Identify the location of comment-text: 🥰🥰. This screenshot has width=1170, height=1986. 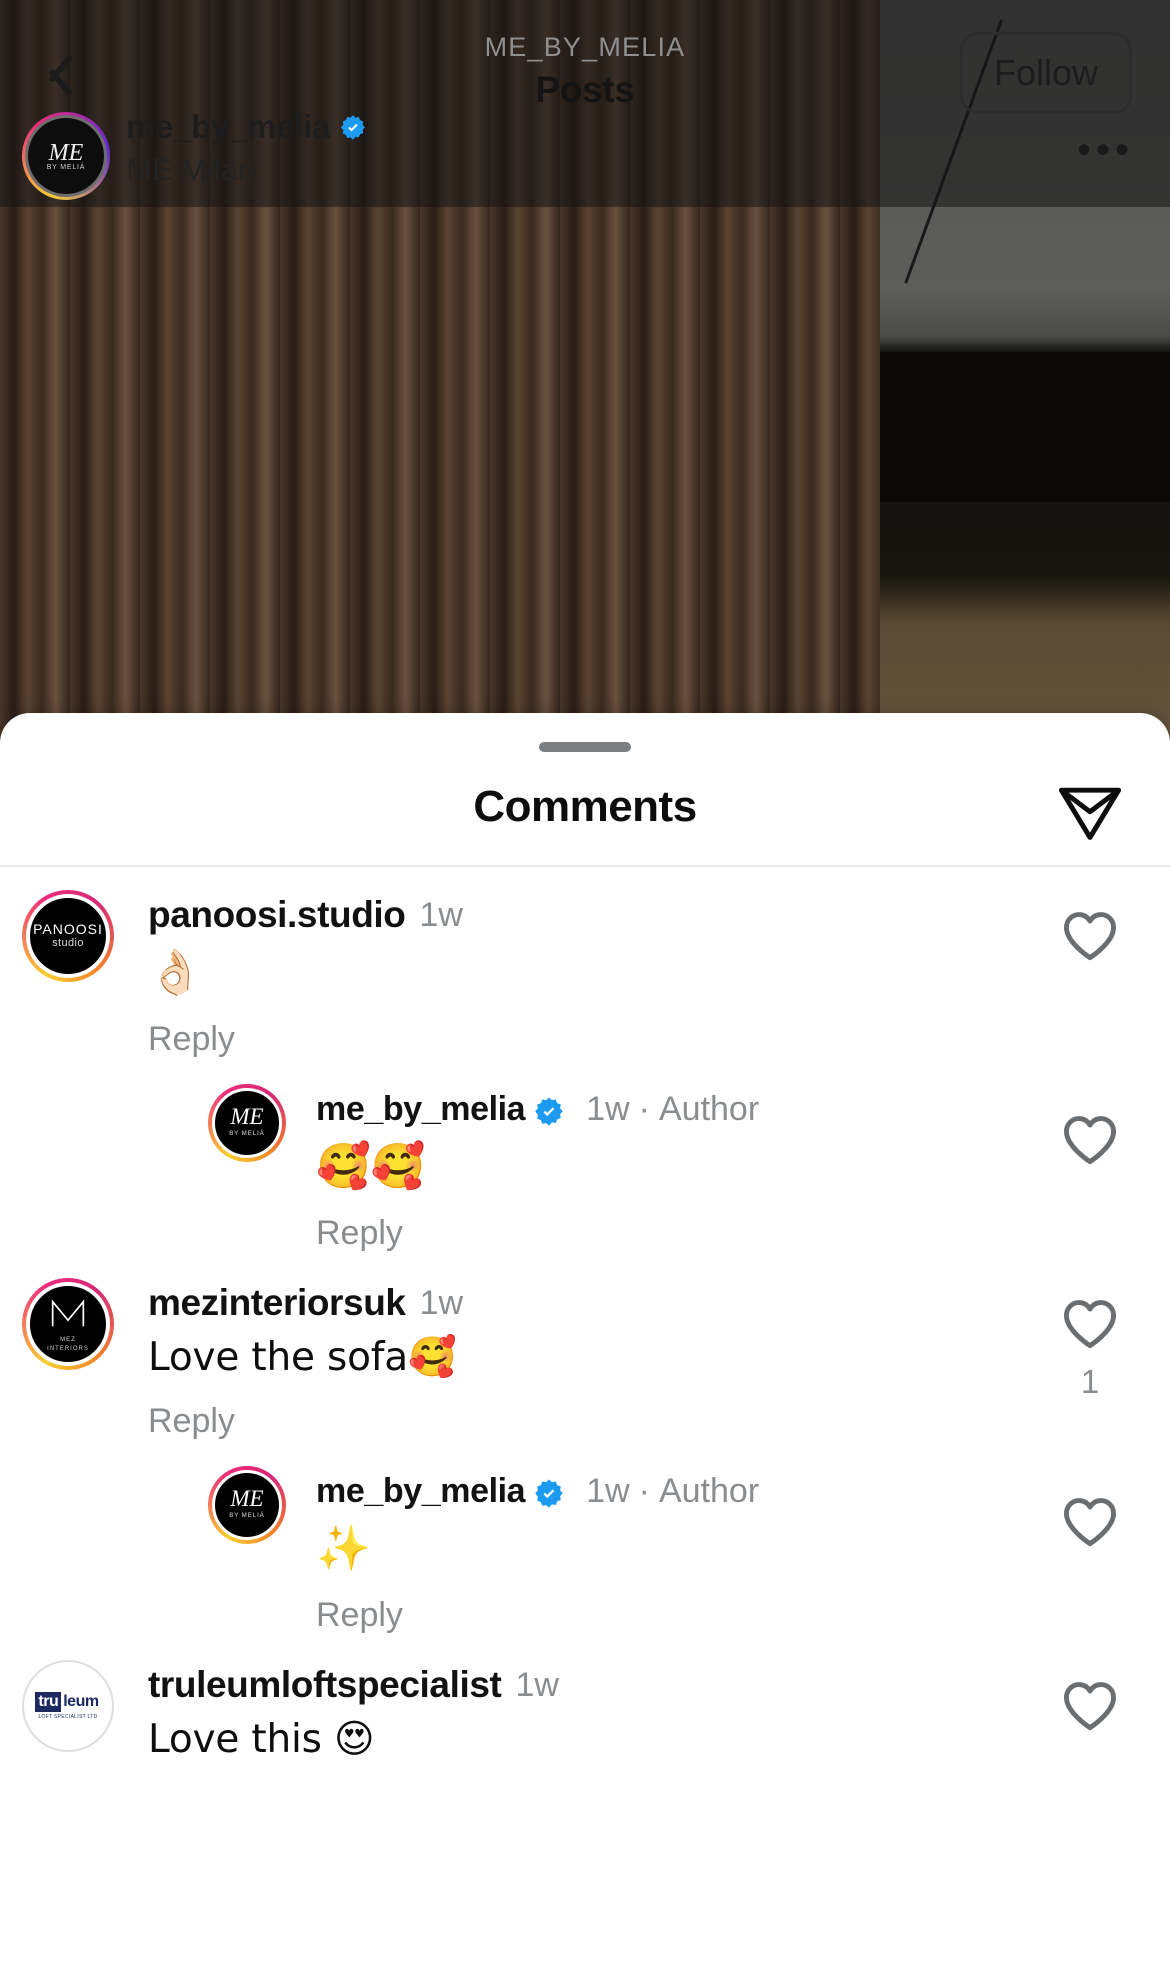
(371, 1166).